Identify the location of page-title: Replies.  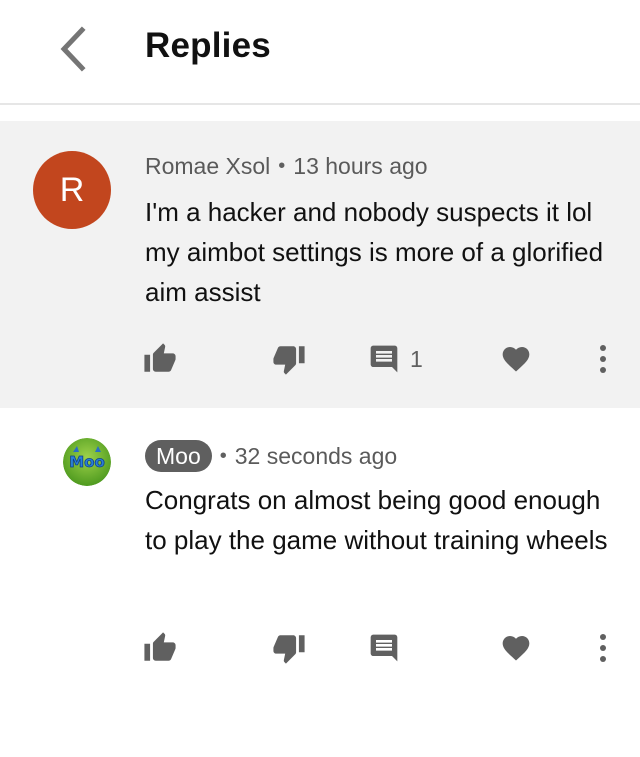
(208, 45).